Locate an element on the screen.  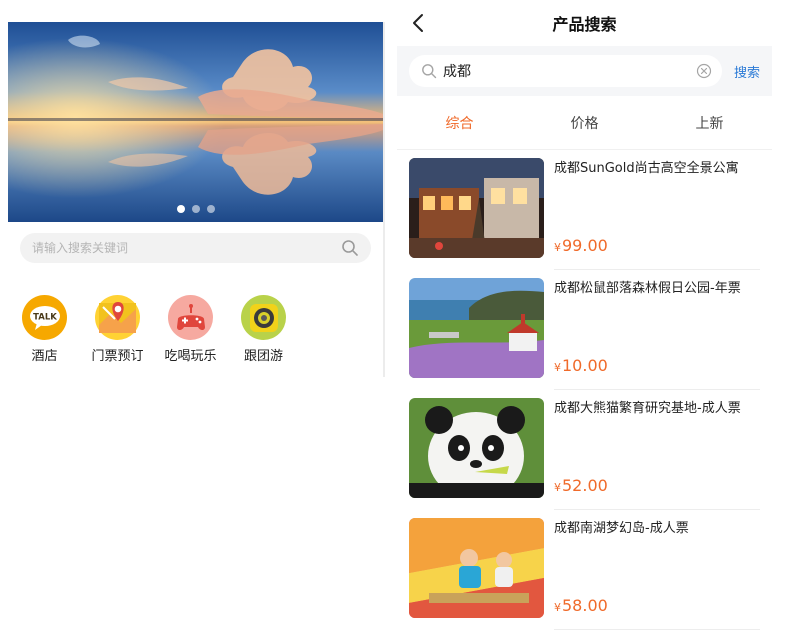
clear-icon is located at coordinates (704, 71).